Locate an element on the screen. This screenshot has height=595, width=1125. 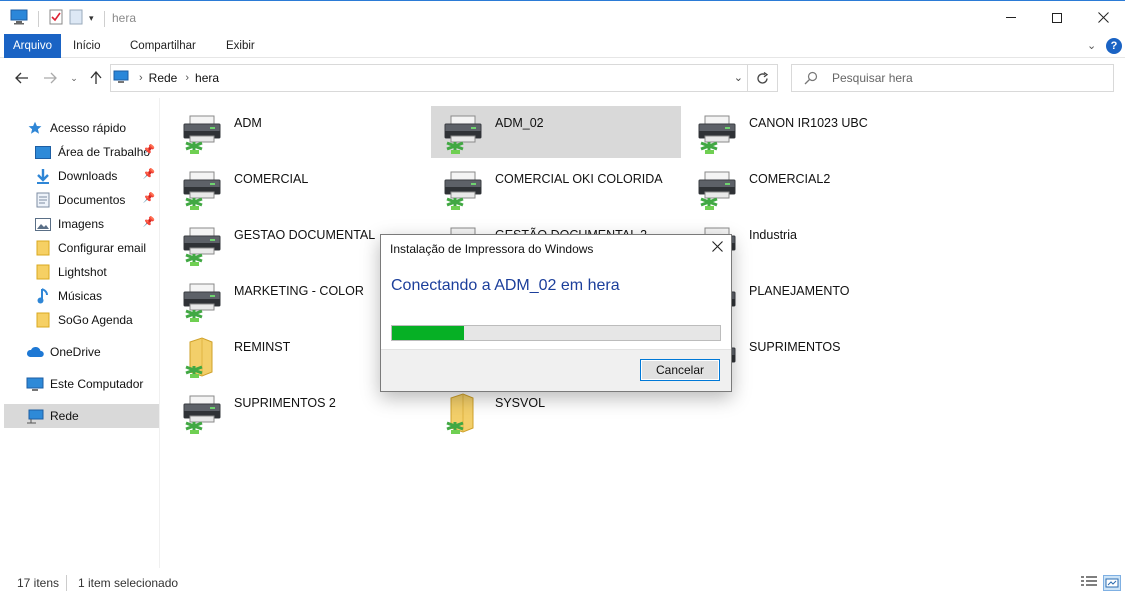
sidebar-item-pictures: Imagens 📌 is located at coordinates (81, 224).